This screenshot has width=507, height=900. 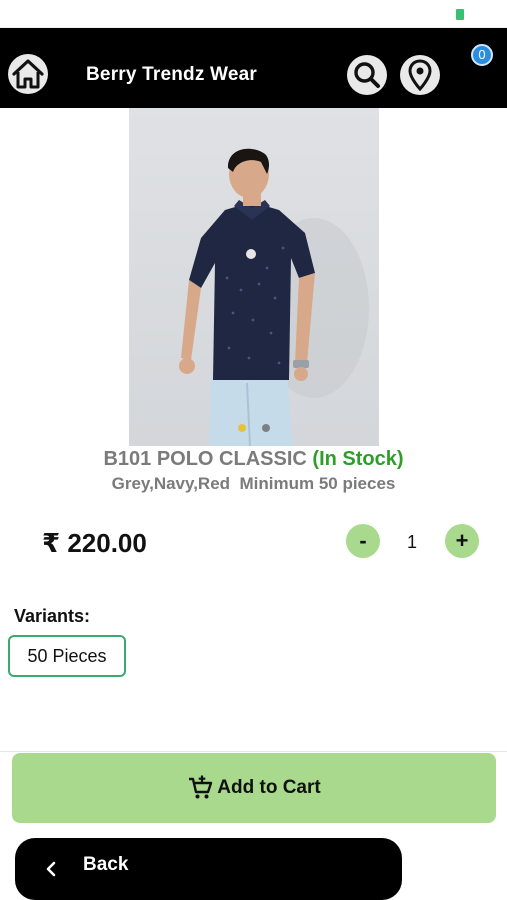 I want to click on home-icon, so click(x=28, y=74).